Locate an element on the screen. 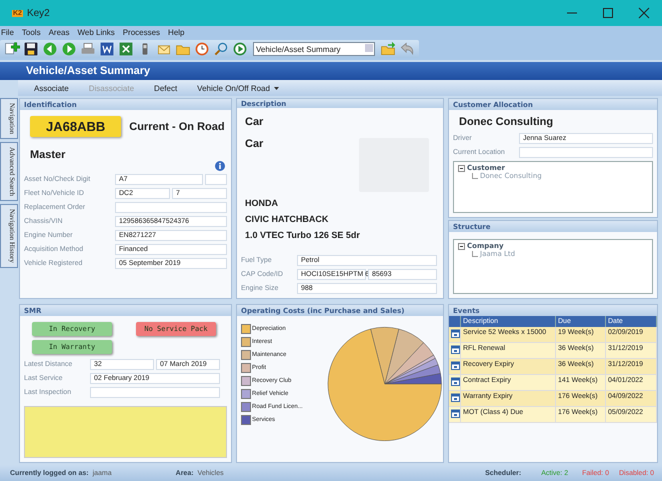 Image resolution: width=662 pixels, height=481 pixels. menu-item: Tools is located at coordinates (31, 32).